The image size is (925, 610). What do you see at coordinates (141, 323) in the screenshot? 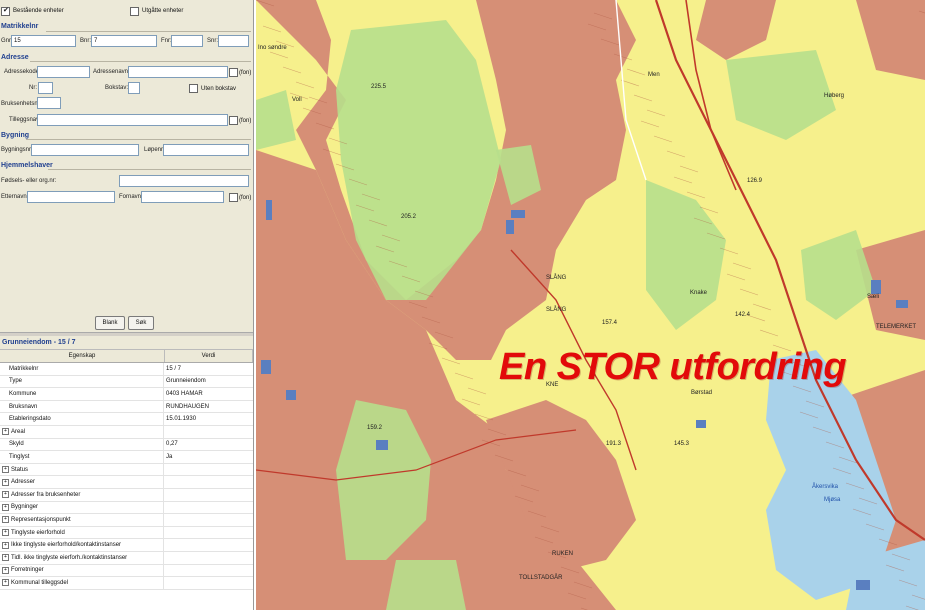
I see `search-button: Søk` at bounding box center [141, 323].